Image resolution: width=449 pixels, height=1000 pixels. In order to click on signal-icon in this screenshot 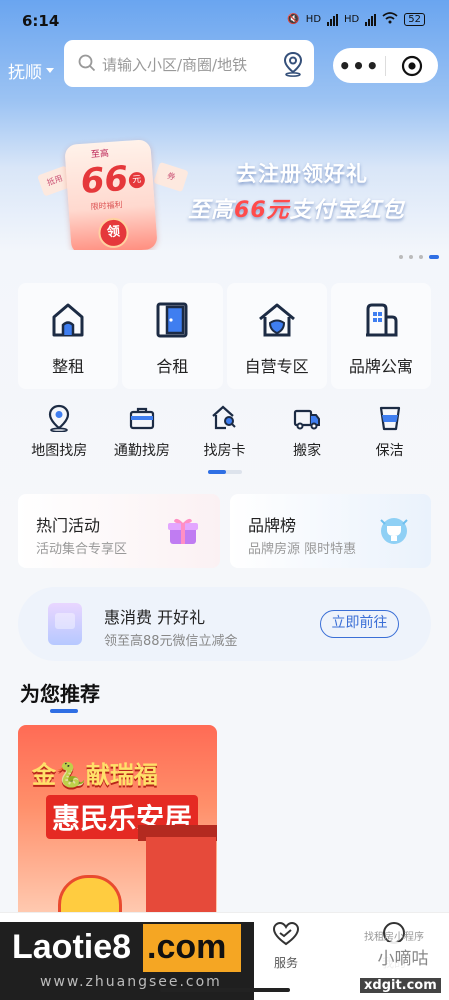, I will do `click(333, 19)`.